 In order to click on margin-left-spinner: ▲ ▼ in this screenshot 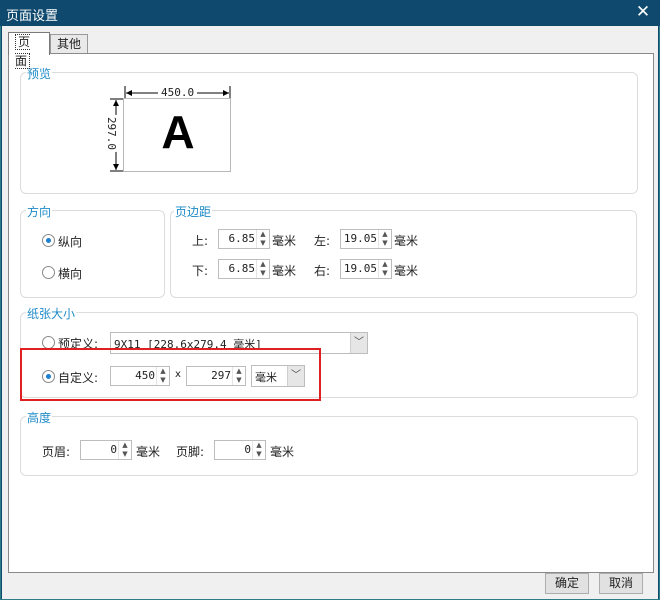, I will do `click(384, 239)`.